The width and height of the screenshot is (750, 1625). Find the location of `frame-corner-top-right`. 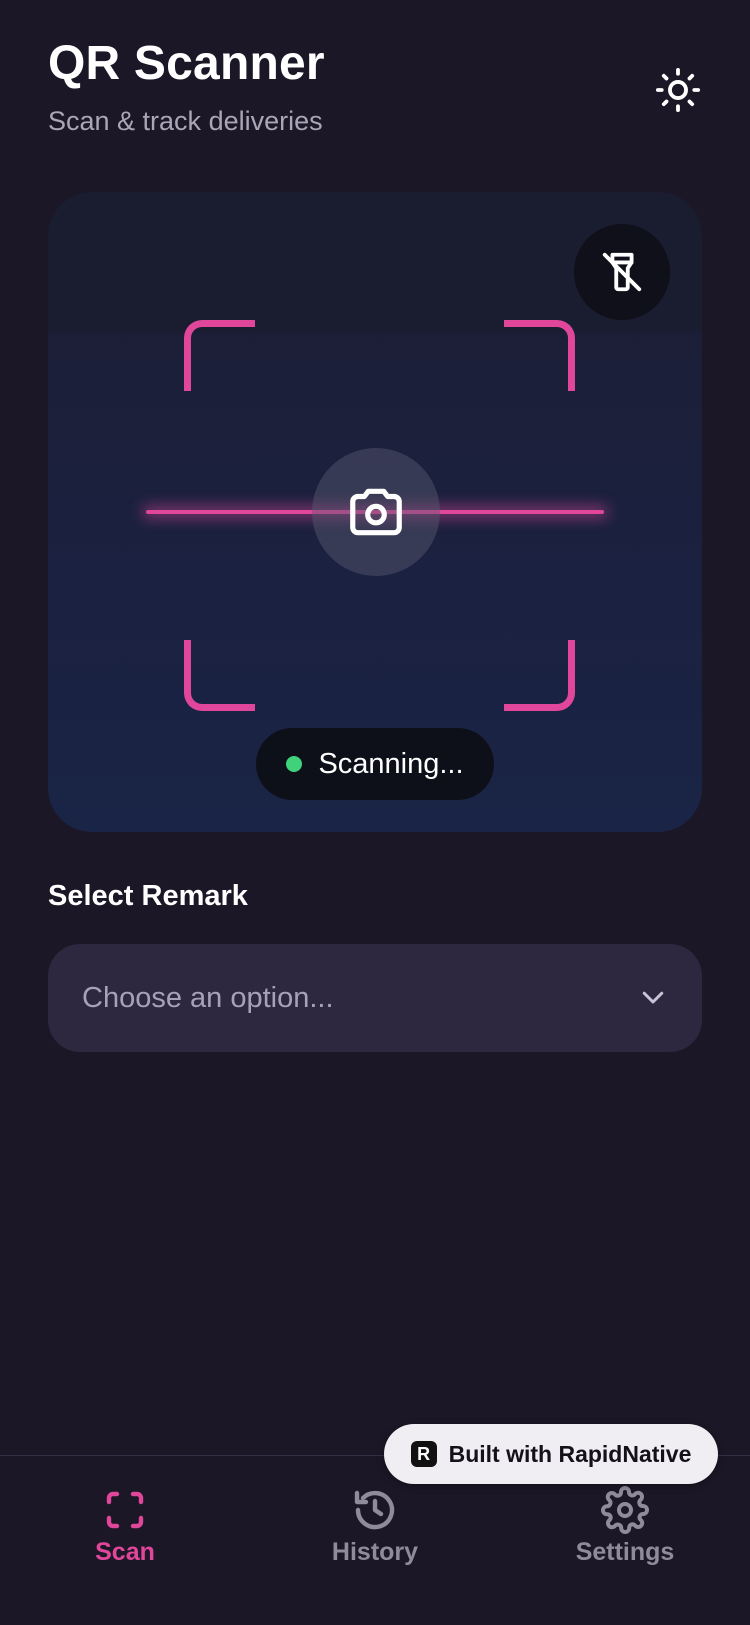

frame-corner-top-right is located at coordinates (539, 355).